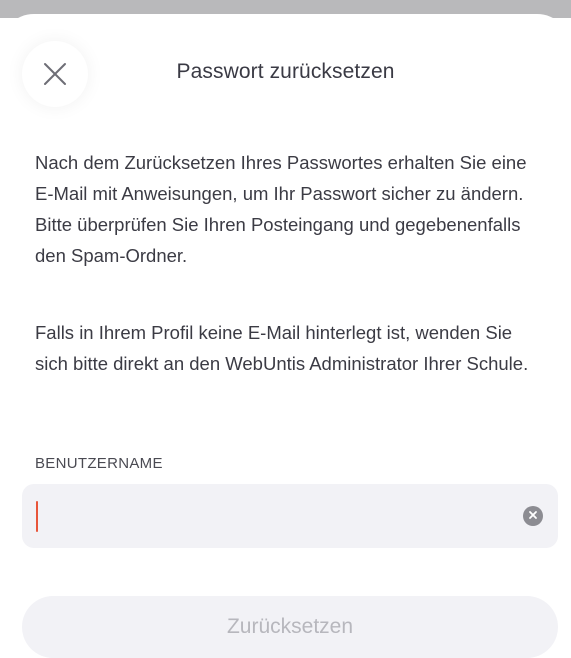 The height and width of the screenshot is (658, 571). I want to click on close-button, so click(55, 74).